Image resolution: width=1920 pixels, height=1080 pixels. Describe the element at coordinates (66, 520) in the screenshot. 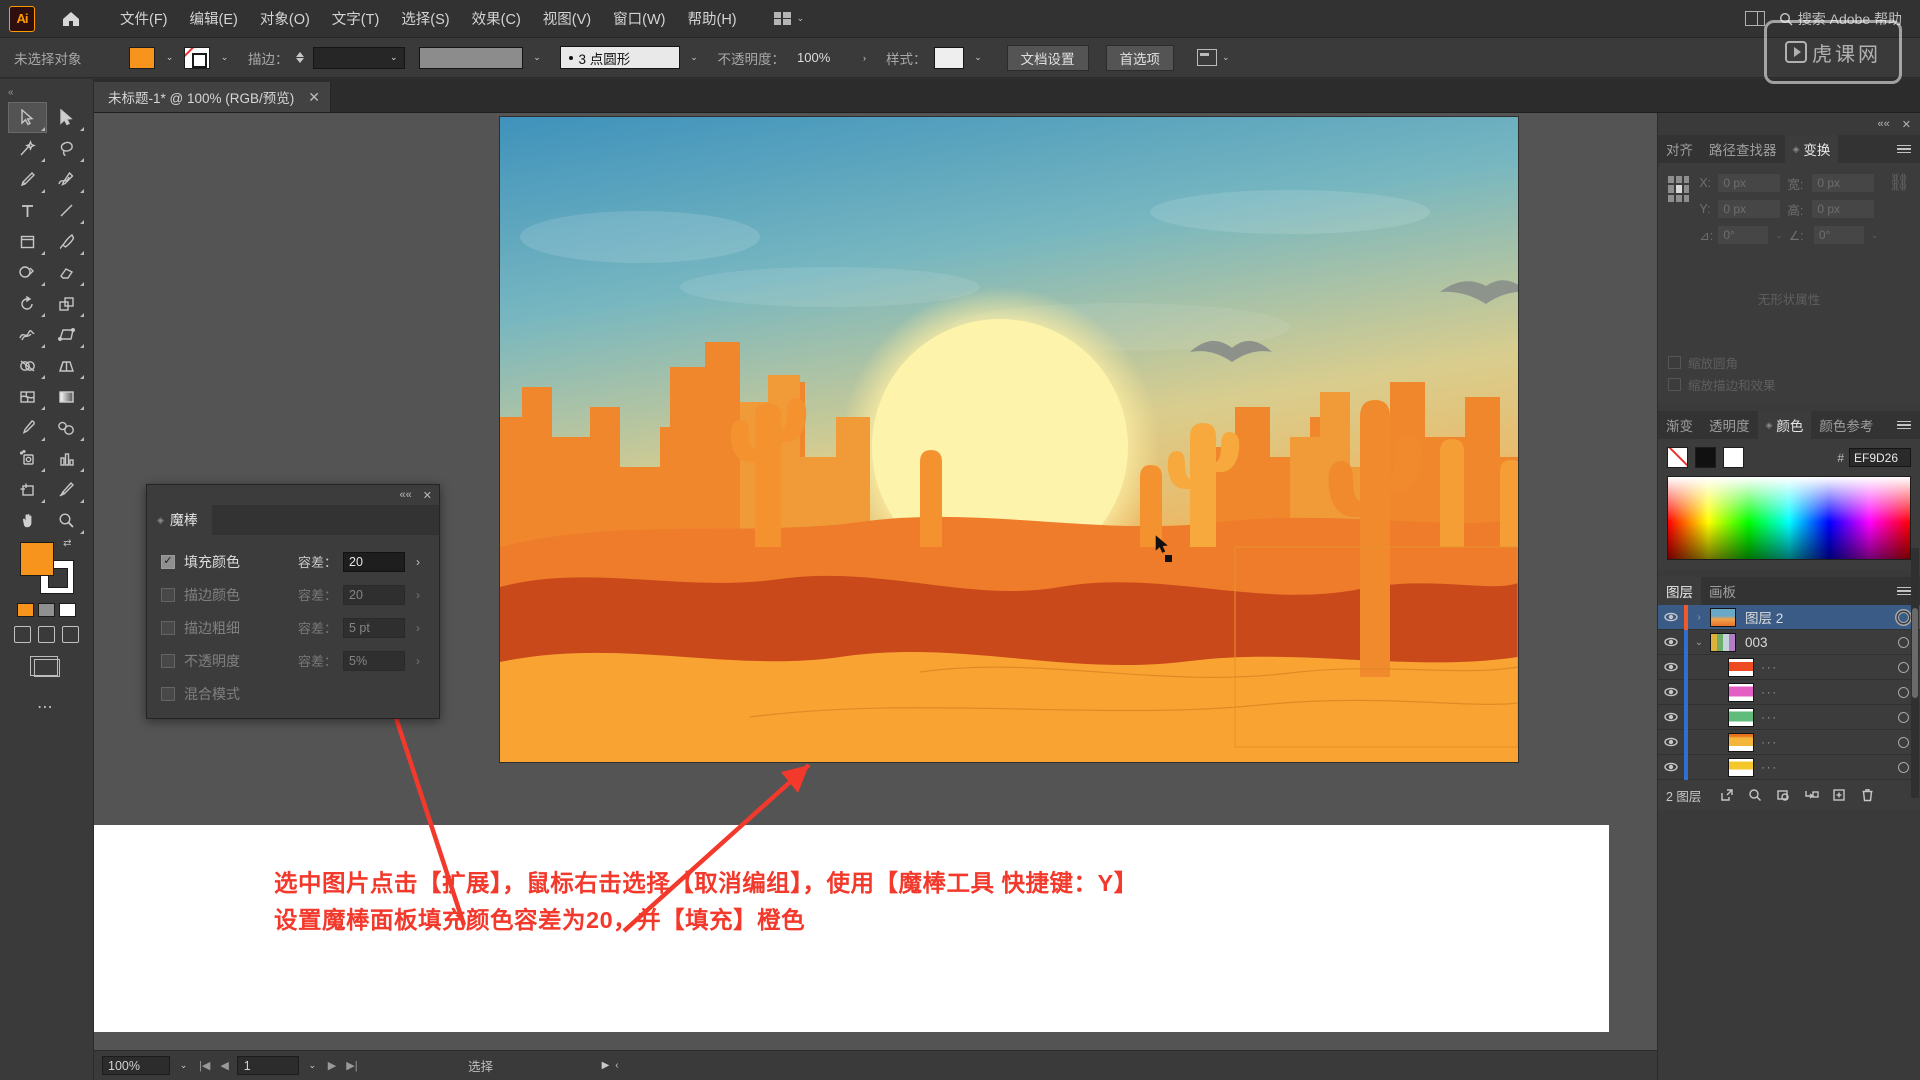

I see `zoom-tool` at that location.